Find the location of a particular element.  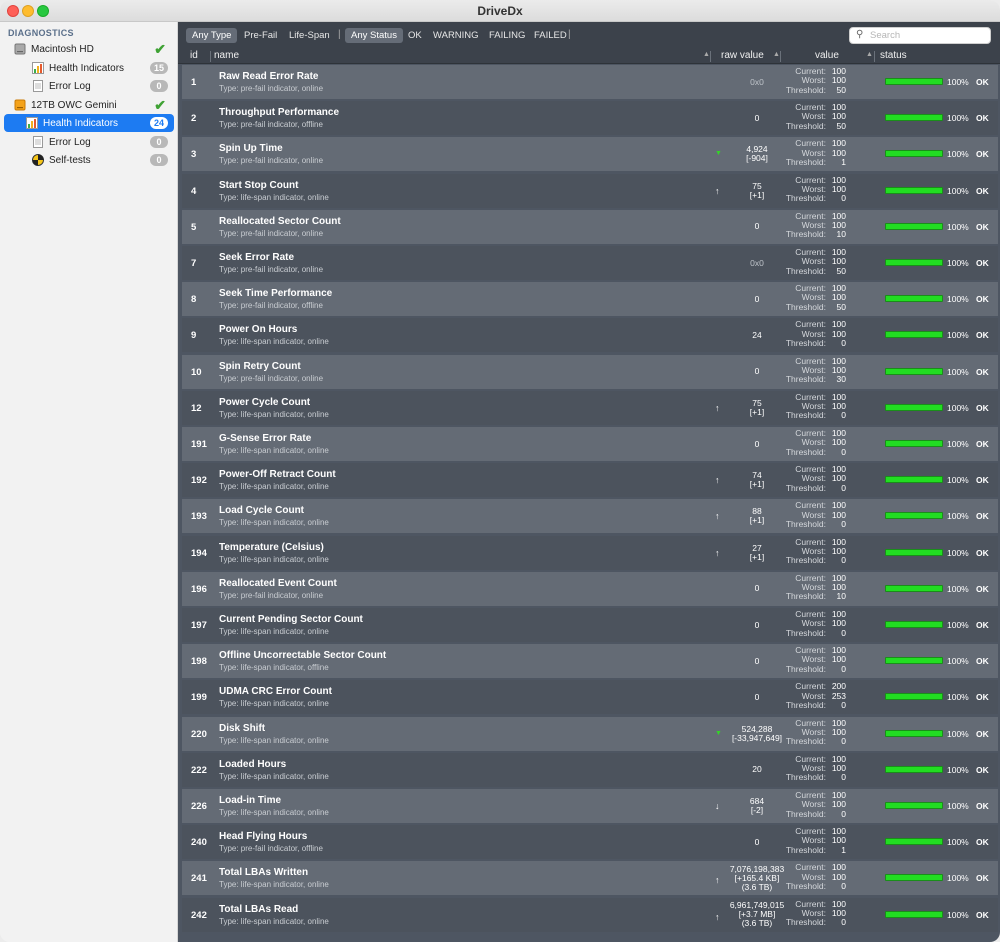

sidebar-item-self-tests: Self-tests 0 is located at coordinates (100, 160).